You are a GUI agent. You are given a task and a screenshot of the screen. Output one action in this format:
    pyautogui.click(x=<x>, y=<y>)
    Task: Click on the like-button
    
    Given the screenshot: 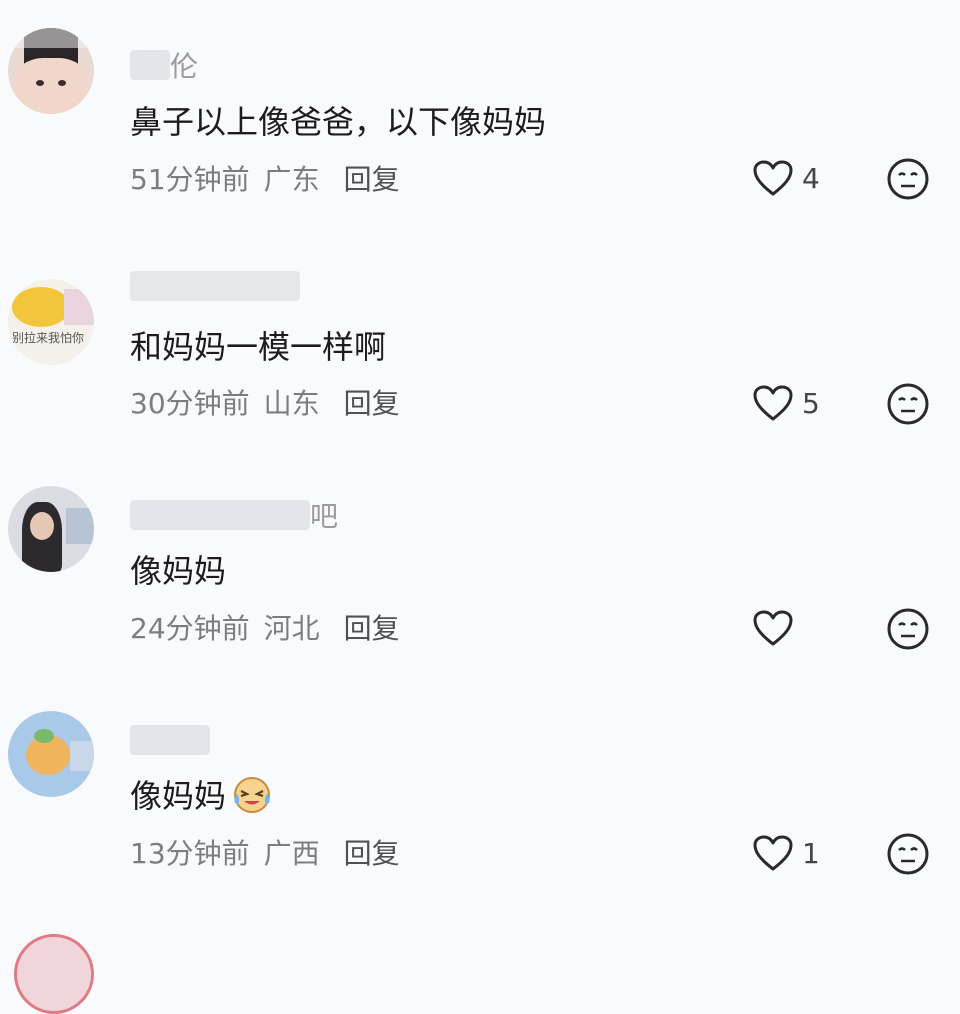 What is the action you would take?
    pyautogui.click(x=787, y=628)
    